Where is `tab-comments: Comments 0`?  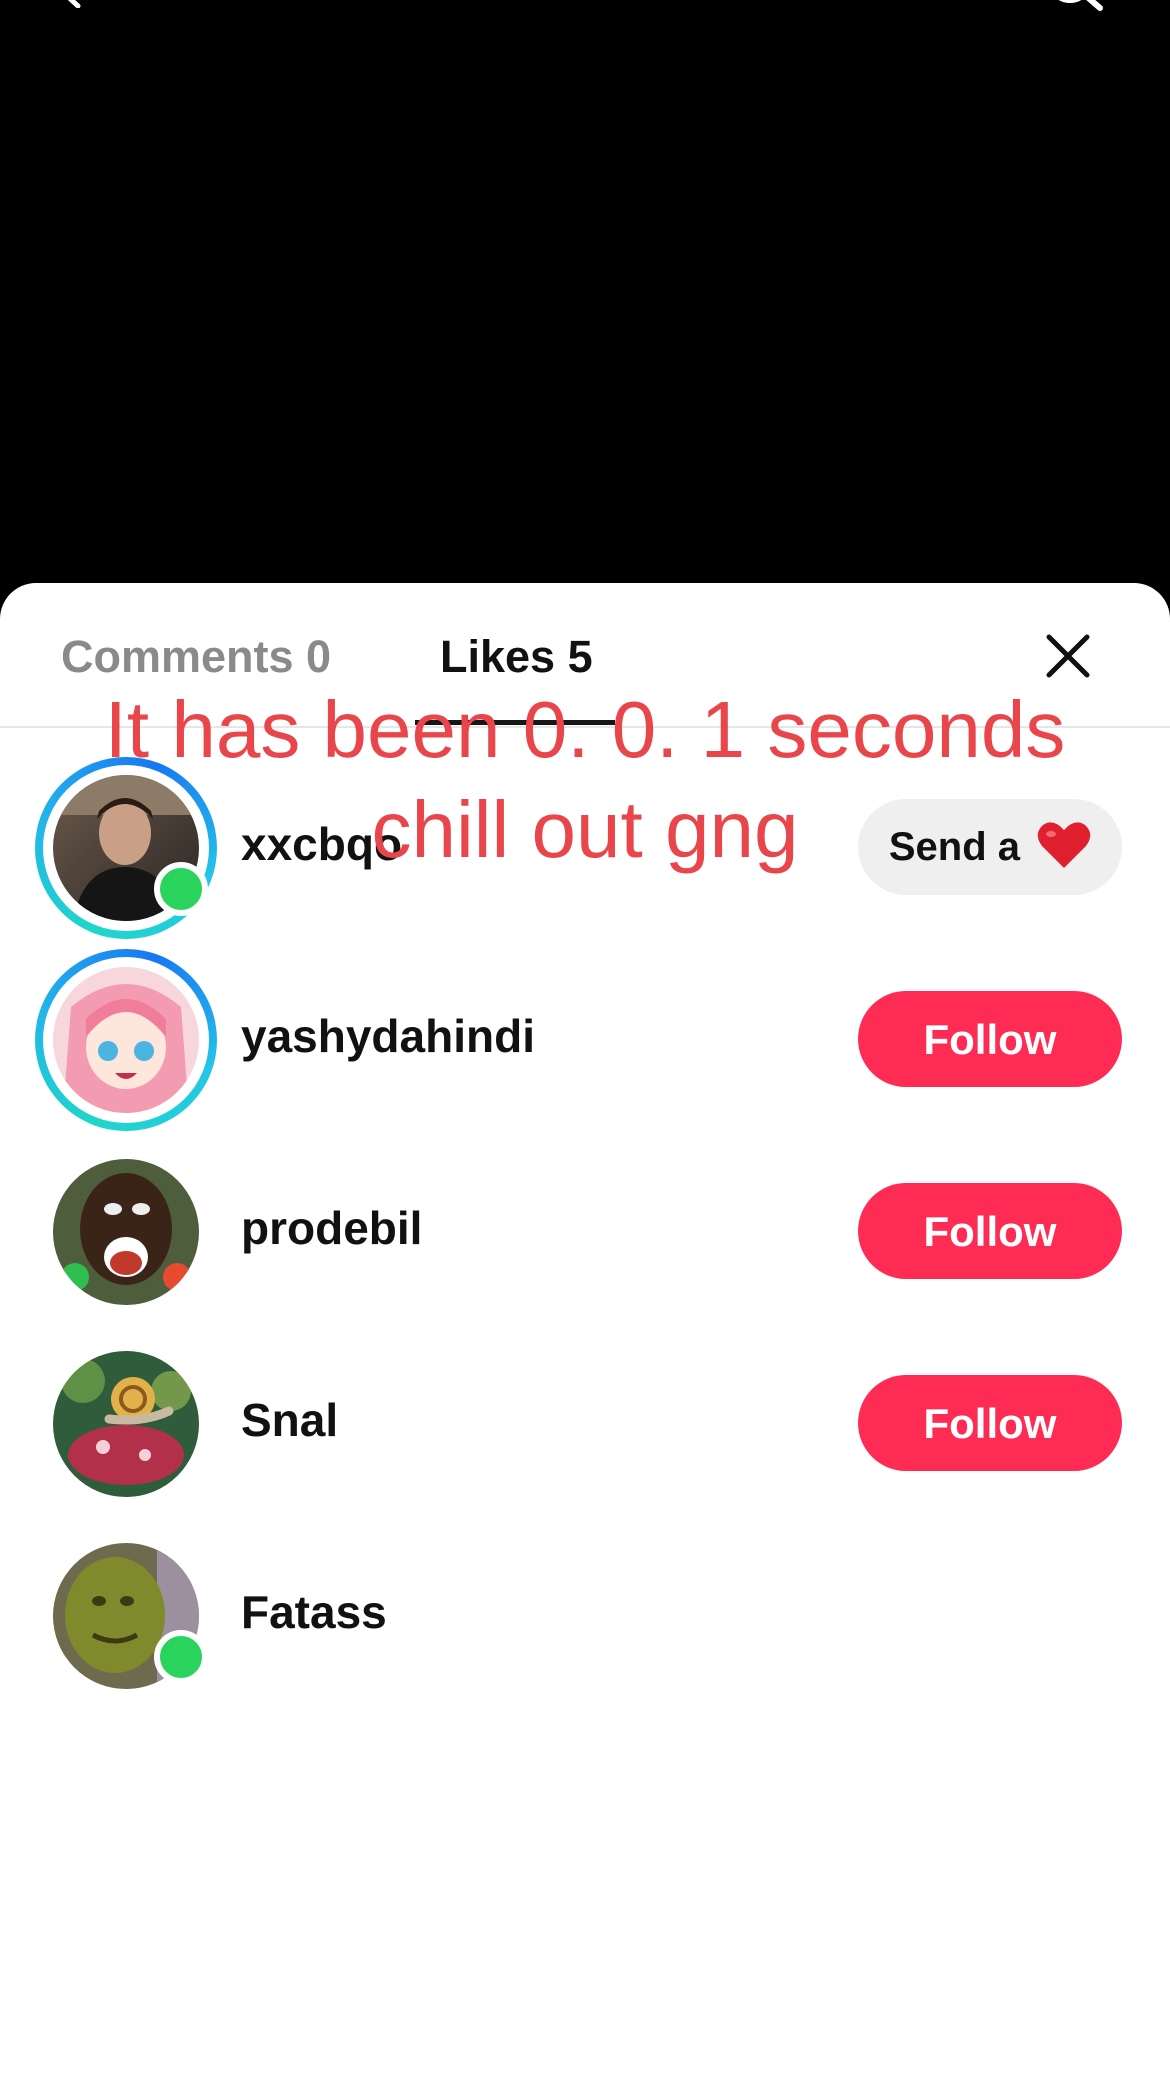
tab-comments: Comments 0 is located at coordinates (196, 657).